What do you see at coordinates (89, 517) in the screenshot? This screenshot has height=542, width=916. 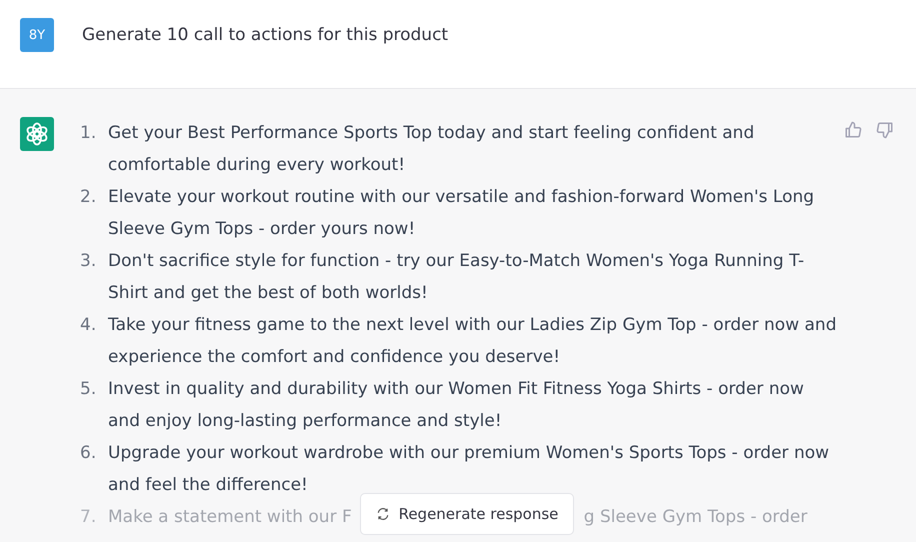 I see `list-number: 7.` at bounding box center [89, 517].